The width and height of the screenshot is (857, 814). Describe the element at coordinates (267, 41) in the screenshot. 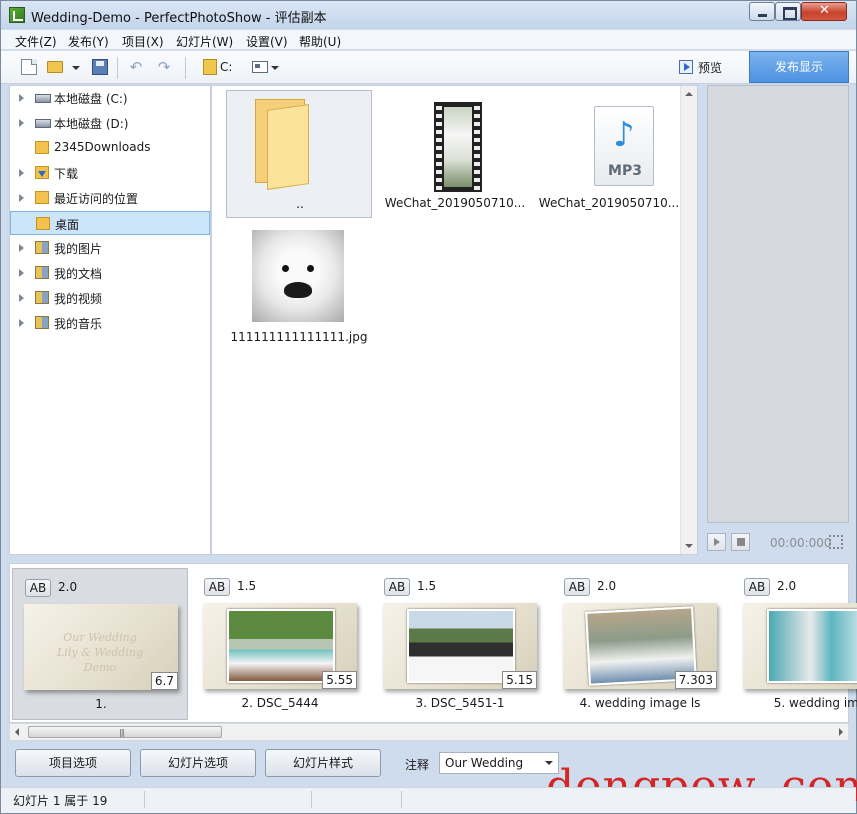

I see `menu-settings: 设置(V)` at that location.